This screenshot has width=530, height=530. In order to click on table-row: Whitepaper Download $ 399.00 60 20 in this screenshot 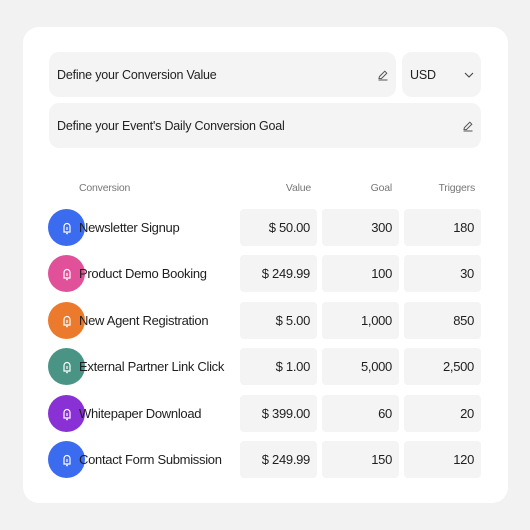, I will do `click(265, 413)`.